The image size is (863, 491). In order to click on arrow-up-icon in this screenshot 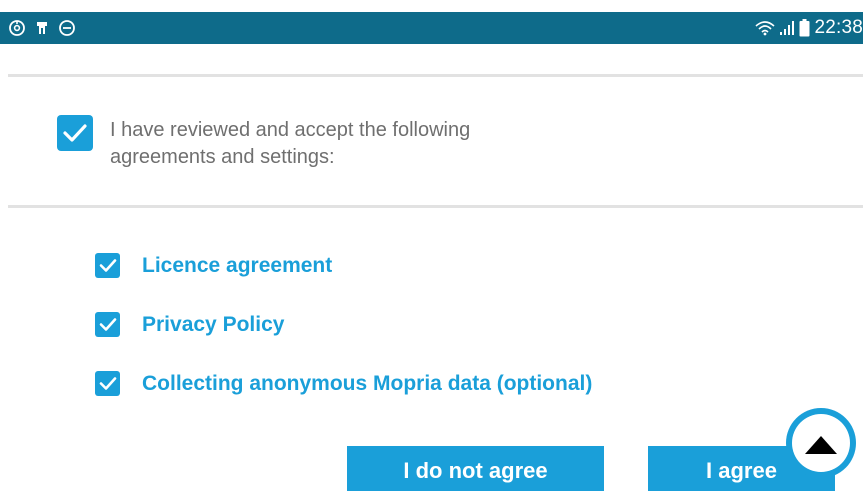, I will do `click(821, 445)`.